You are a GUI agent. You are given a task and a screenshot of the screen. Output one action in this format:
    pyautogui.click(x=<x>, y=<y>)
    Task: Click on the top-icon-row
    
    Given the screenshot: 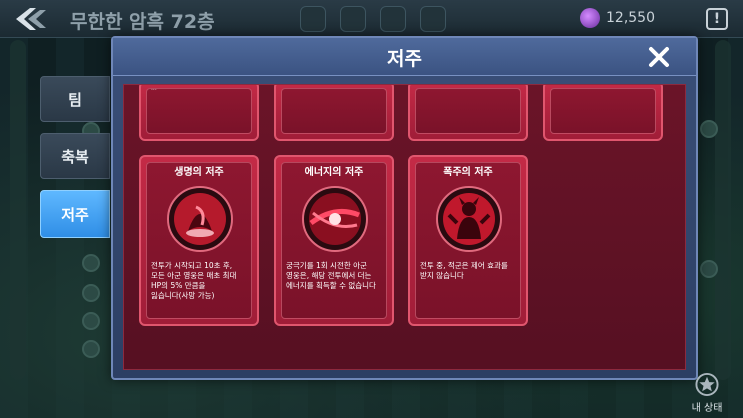 What is the action you would take?
    pyautogui.click(x=373, y=19)
    